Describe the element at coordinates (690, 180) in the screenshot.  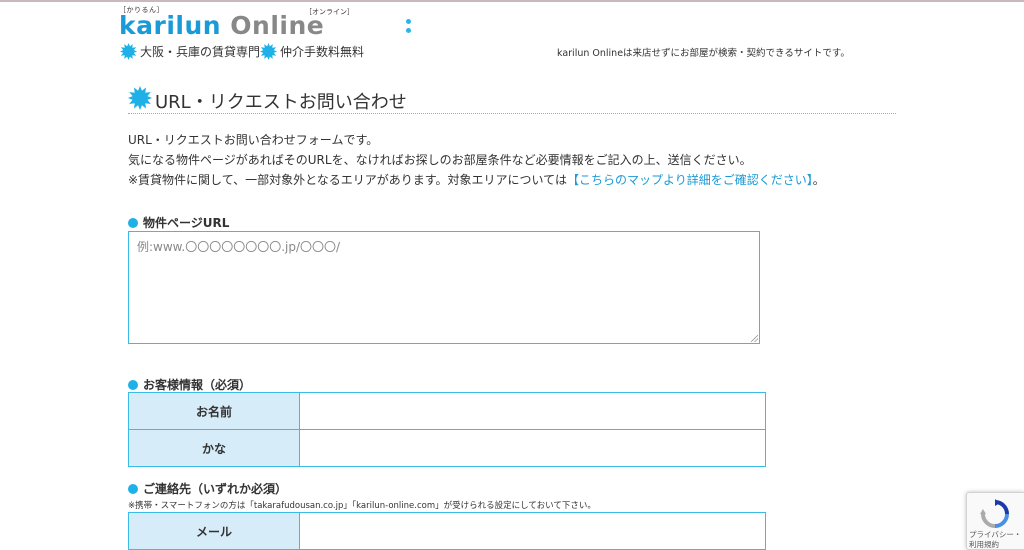
I see `area-map-link: 【こちらのマップより詳細をご確認ください】` at that location.